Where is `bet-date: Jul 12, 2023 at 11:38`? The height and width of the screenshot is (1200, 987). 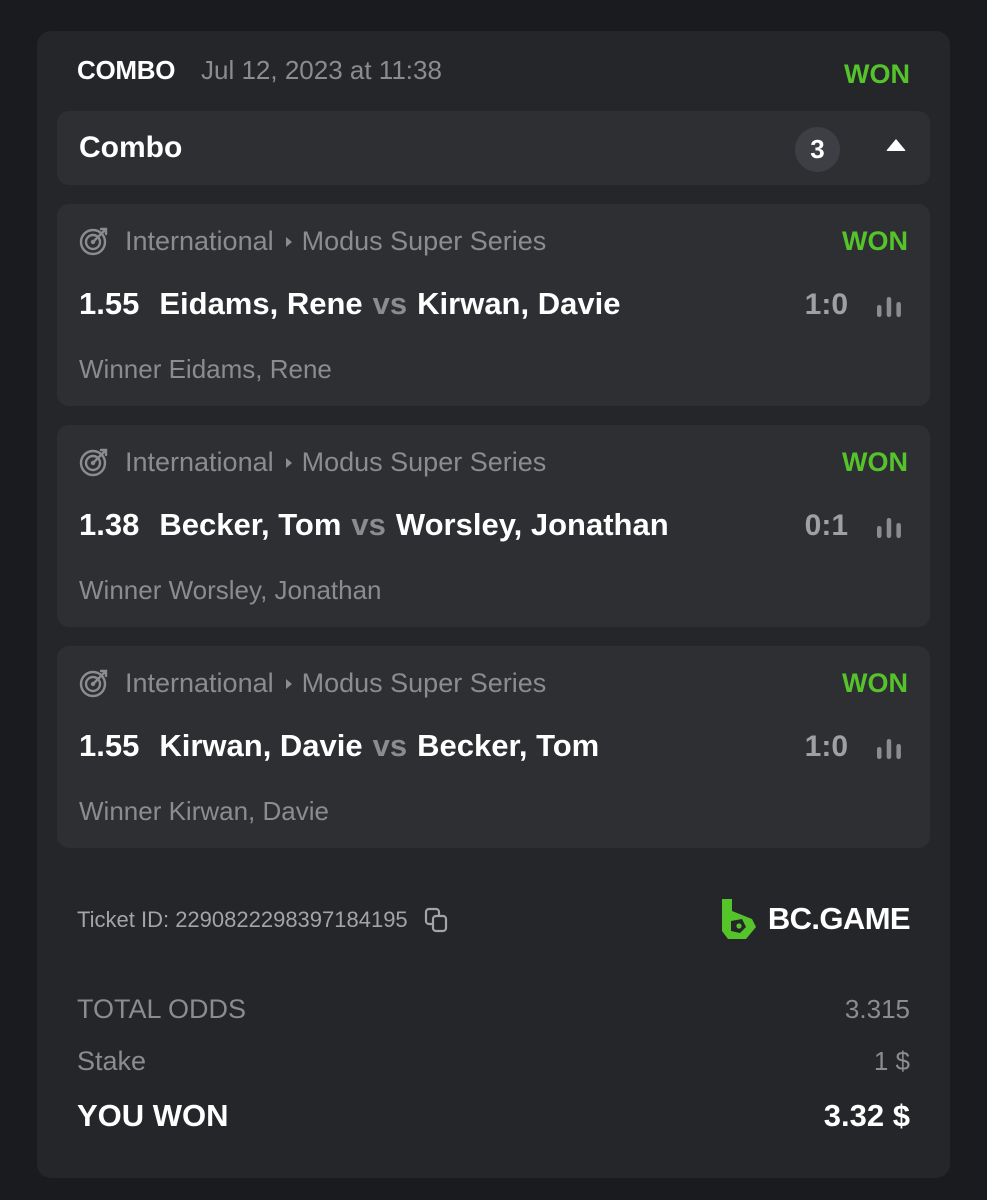
bet-date: Jul 12, 2023 at 11:38 is located at coordinates (321, 70).